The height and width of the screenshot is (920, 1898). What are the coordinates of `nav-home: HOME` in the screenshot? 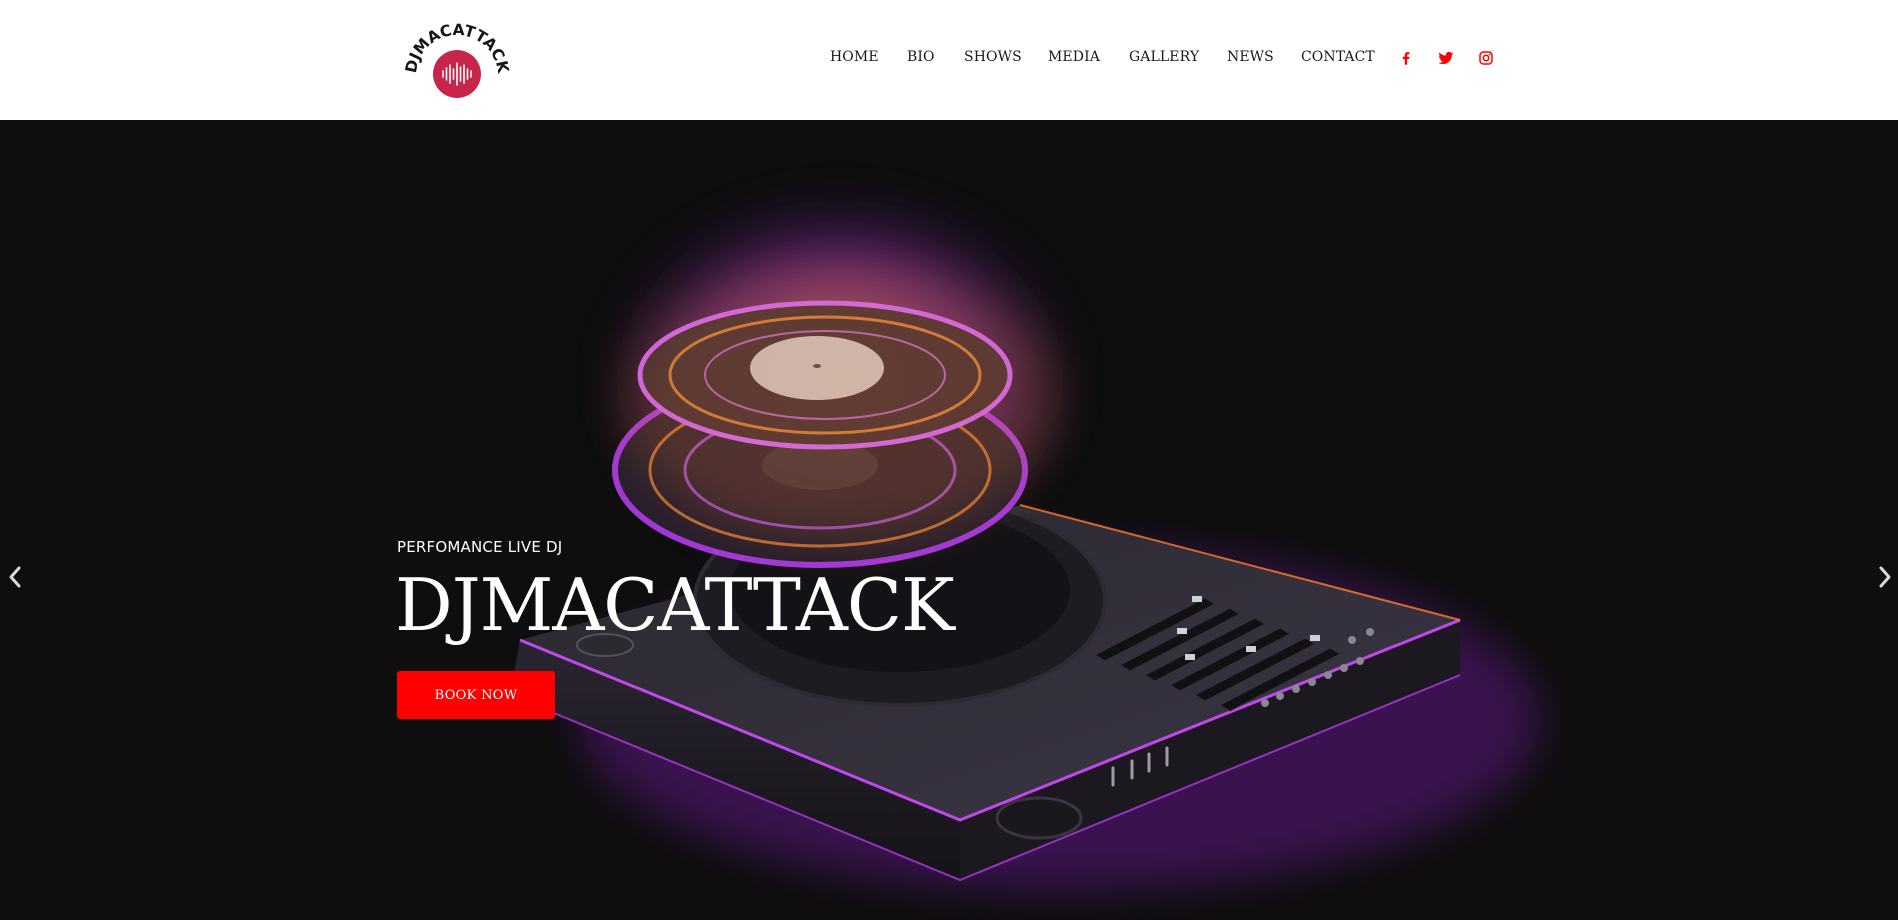 It's located at (854, 57).